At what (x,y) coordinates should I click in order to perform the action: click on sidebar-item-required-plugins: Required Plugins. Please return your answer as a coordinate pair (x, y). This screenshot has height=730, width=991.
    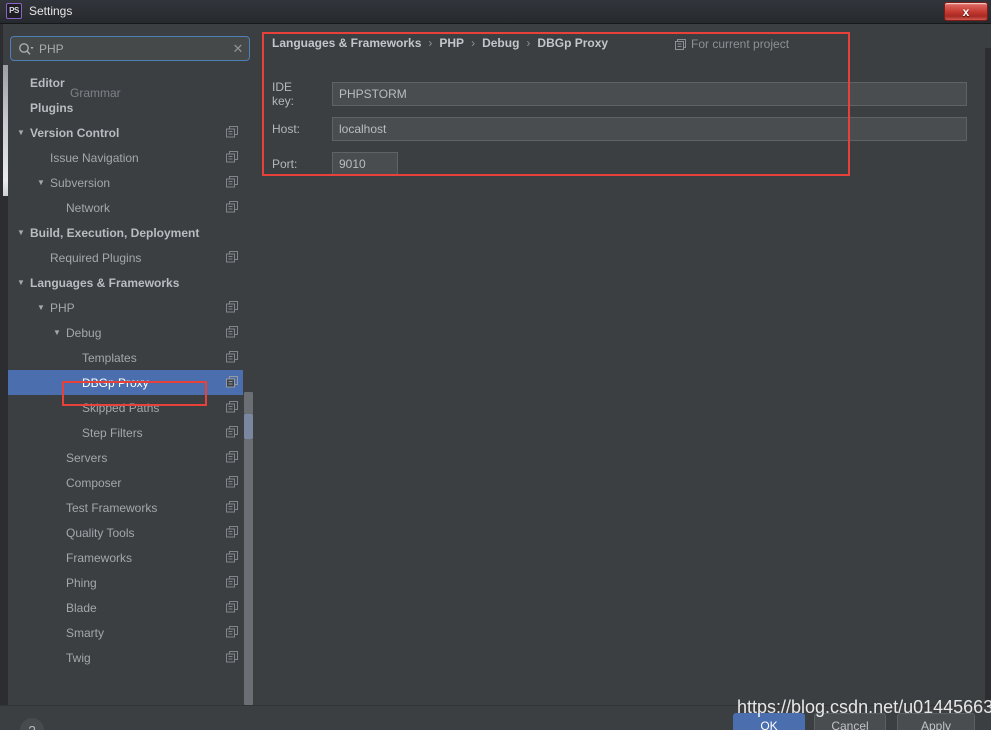
    Looking at the image, I should click on (131, 257).